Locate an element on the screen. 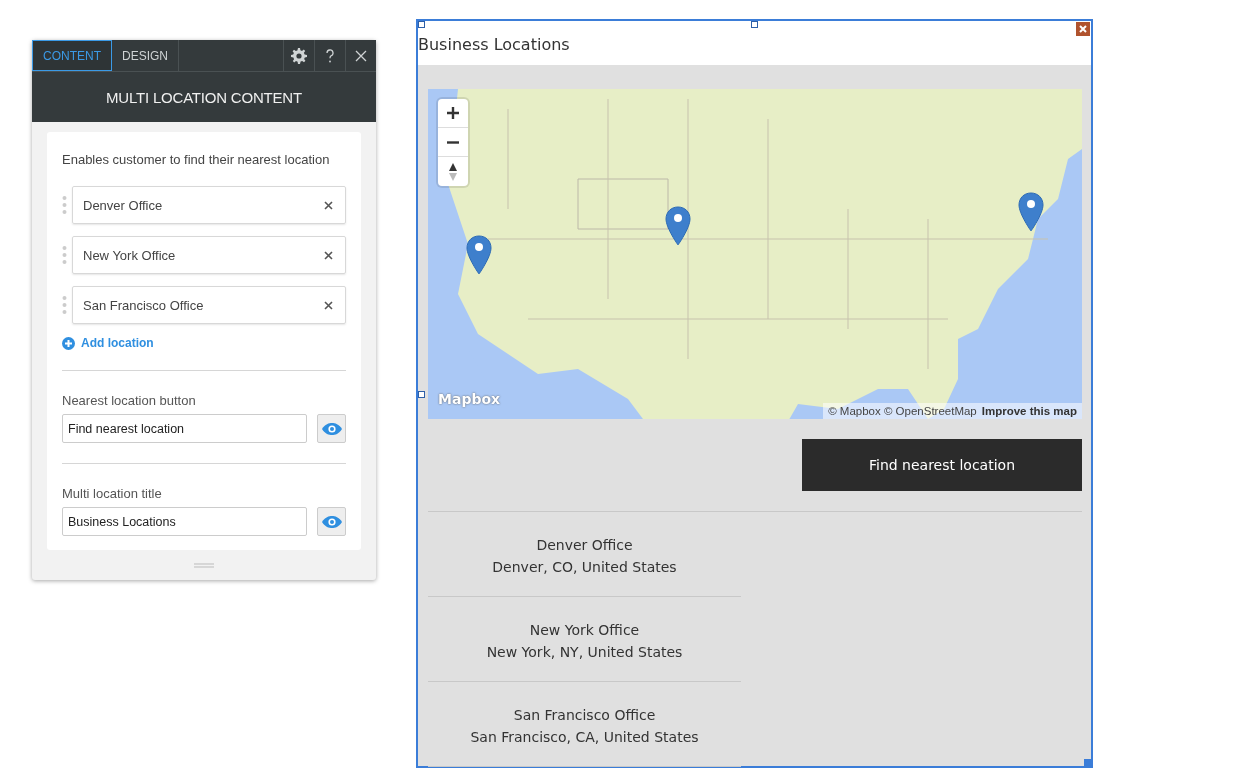 This screenshot has height=780, width=1245. field-label: Multi location title is located at coordinates (112, 493).